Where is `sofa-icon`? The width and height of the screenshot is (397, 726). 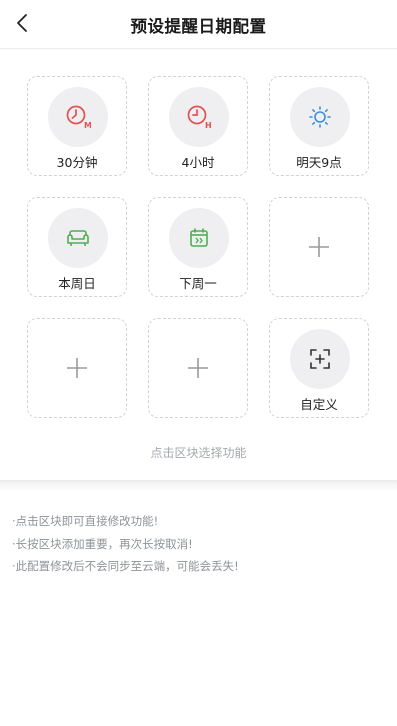
sofa-icon is located at coordinates (78, 238).